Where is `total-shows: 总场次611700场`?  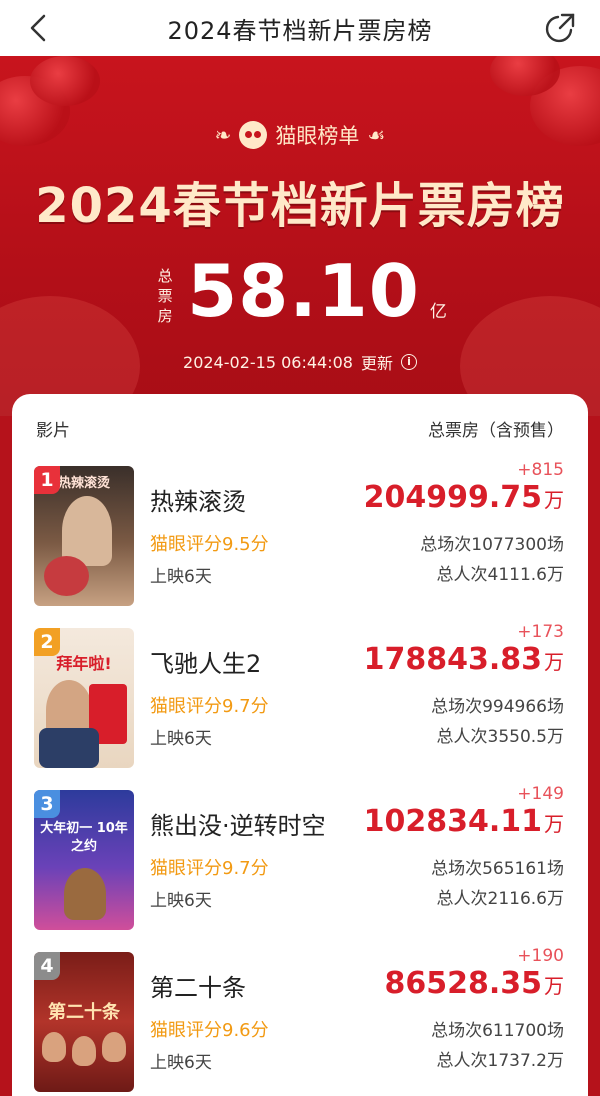 total-shows: 总场次611700场 is located at coordinates (497, 1031).